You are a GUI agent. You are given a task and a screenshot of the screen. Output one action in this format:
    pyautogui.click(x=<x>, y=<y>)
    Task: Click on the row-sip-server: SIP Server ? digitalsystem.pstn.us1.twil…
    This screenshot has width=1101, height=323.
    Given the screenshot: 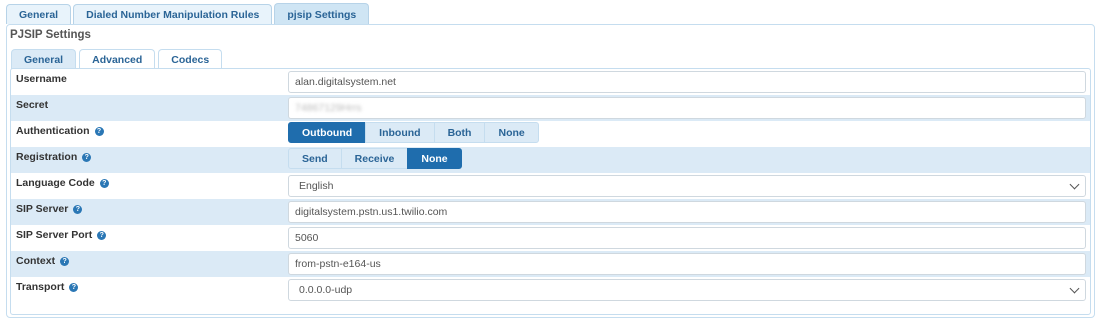 What is the action you would take?
    pyautogui.click(x=550, y=212)
    